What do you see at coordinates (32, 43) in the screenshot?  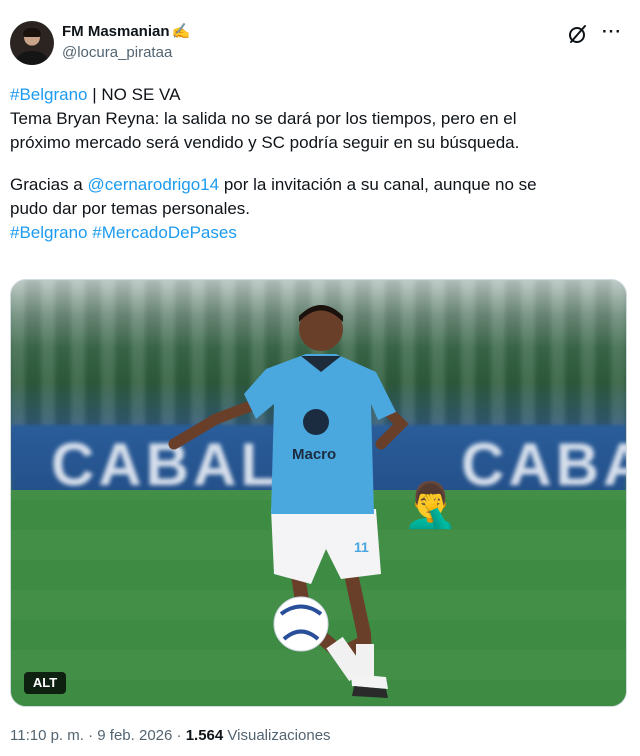 I see `avatar` at bounding box center [32, 43].